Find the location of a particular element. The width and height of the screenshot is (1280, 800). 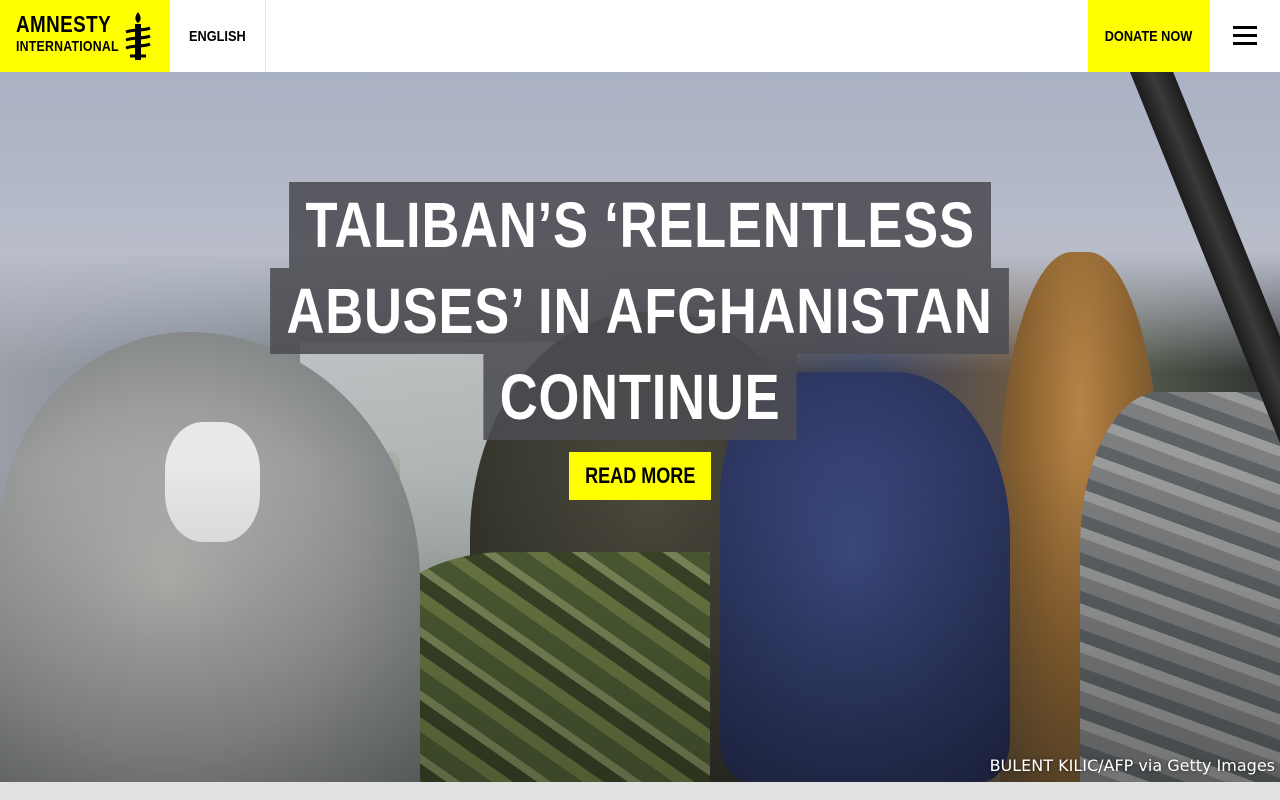

read-more-label: READ MORE is located at coordinates (640, 475).